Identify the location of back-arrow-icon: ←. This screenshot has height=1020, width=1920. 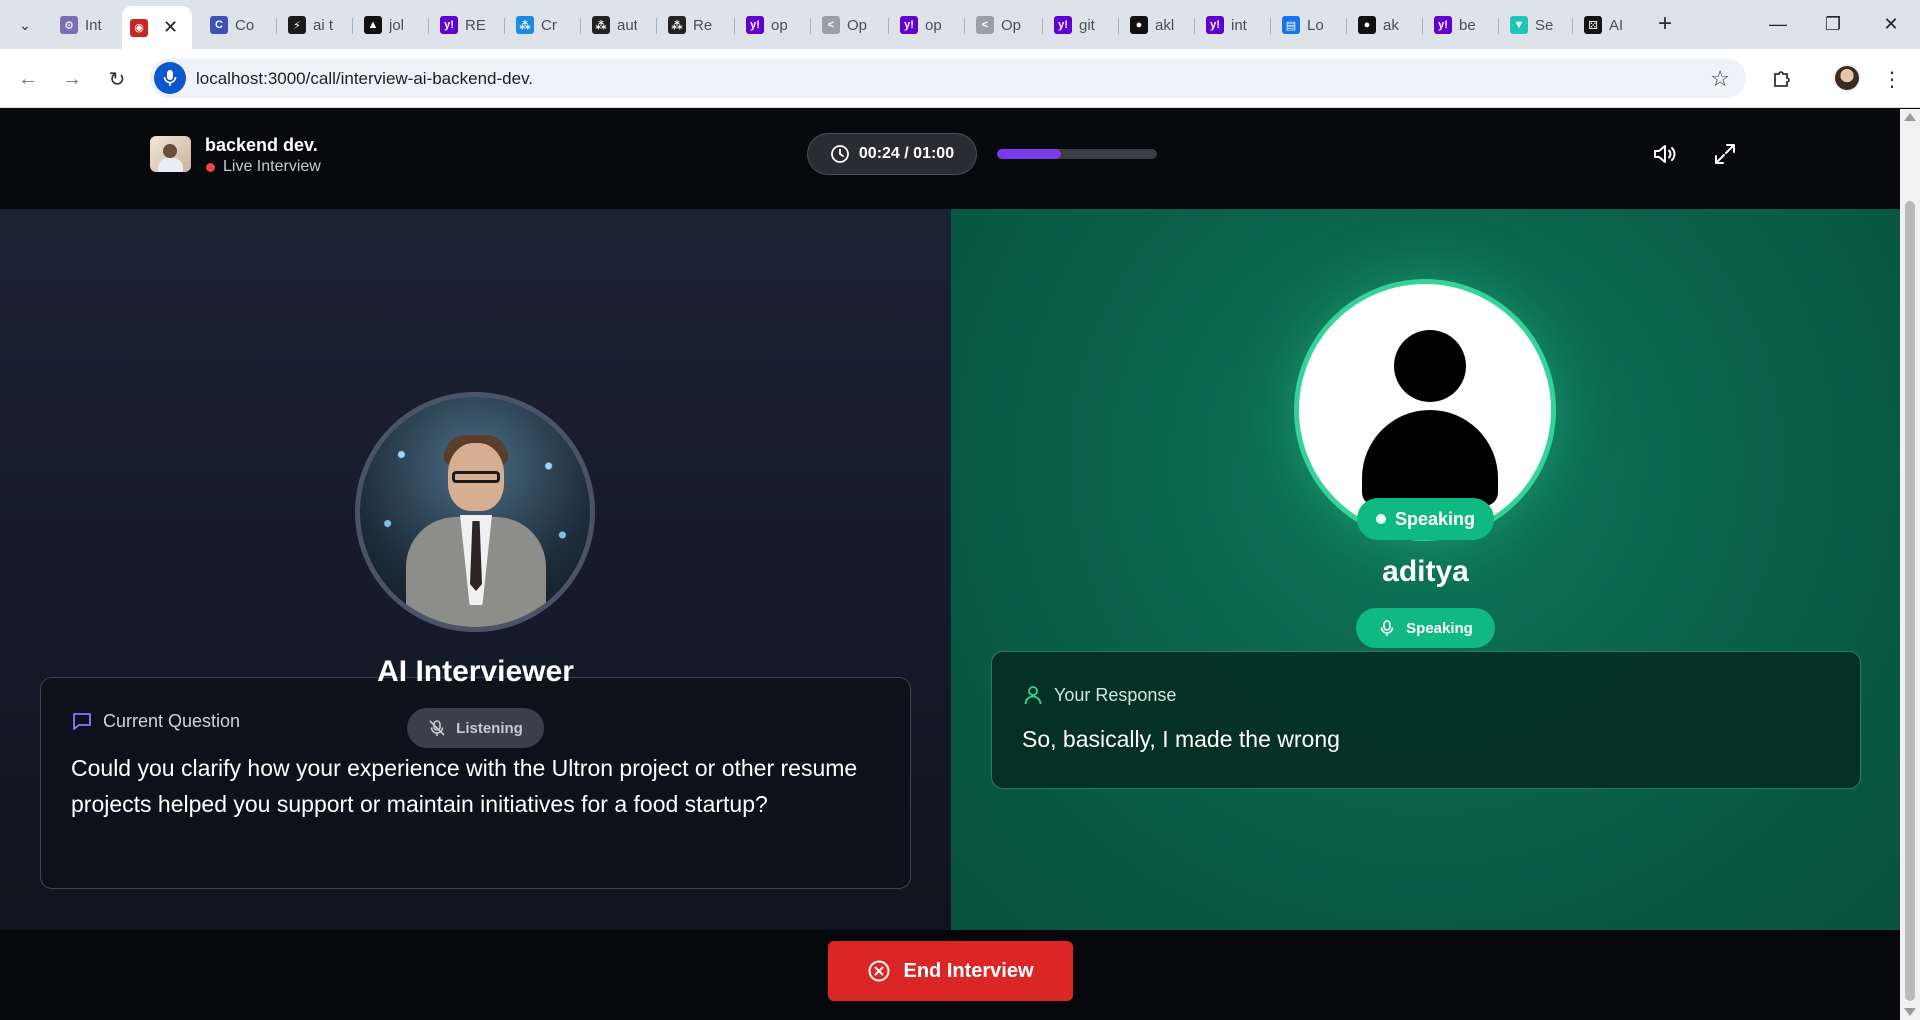
(28, 79).